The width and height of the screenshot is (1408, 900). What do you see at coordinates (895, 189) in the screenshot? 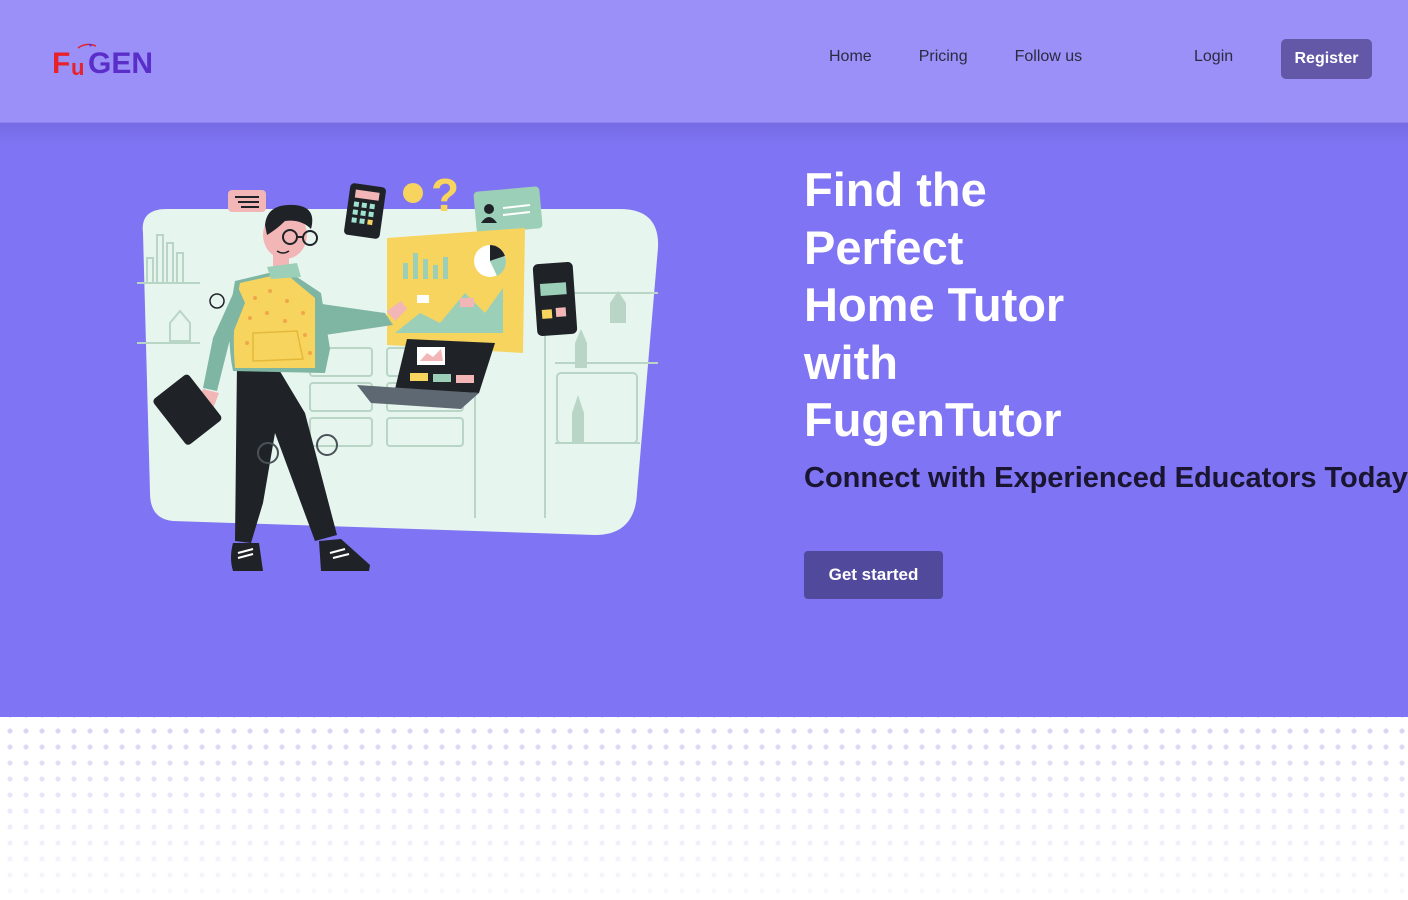
I see `hero-title-line: Find the` at bounding box center [895, 189].